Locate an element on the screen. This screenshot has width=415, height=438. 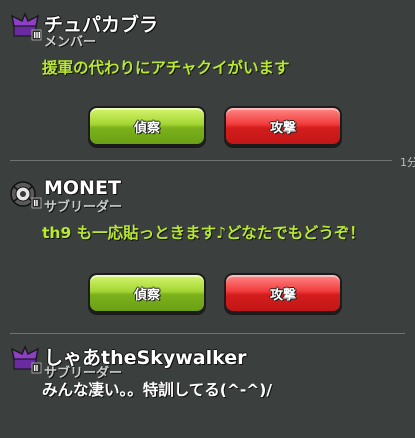
message-text: th9 も一応貼っときます♪どなたでもどうぞ！ is located at coordinates (203, 233).